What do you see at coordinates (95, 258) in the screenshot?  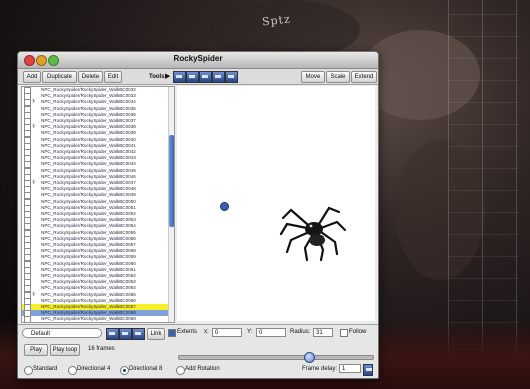 I see `list-item: NPC_RockySpider/RockySpider_WalkBC0059` at bounding box center [95, 258].